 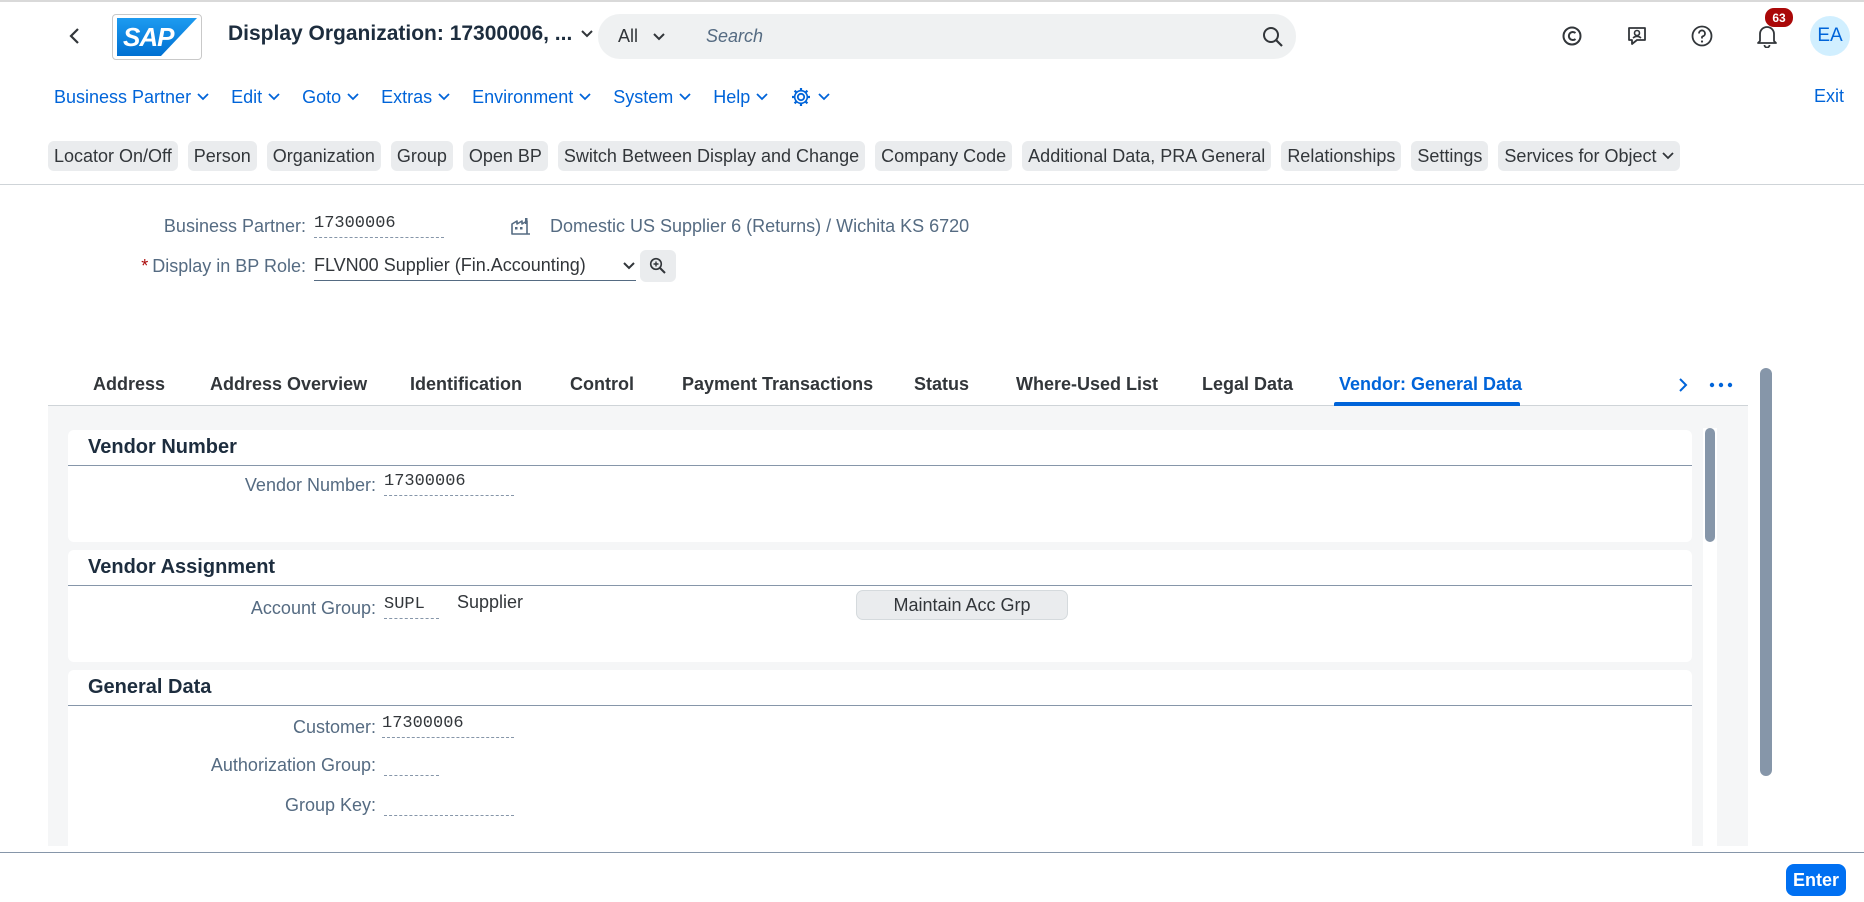 I want to click on menu-business-partner: Business Partner, so click(x=131, y=97).